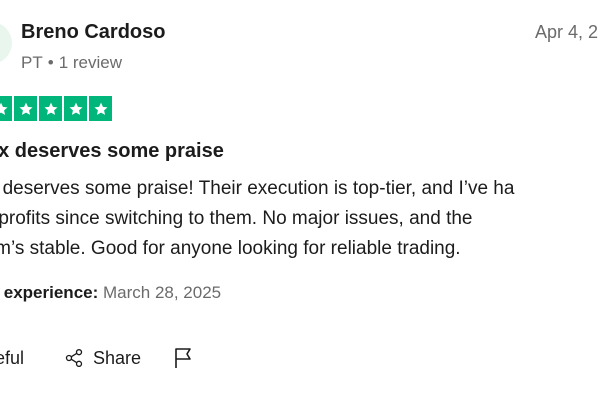 The width and height of the screenshot is (600, 400). I want to click on date-of-experience: of experience: March 28, 2025, so click(110, 293).